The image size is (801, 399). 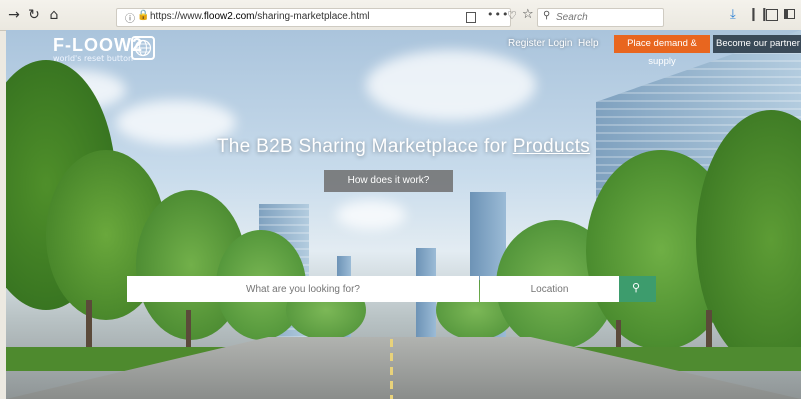 I want to click on url-path: /sharing-marketplace.html, so click(x=312, y=16).